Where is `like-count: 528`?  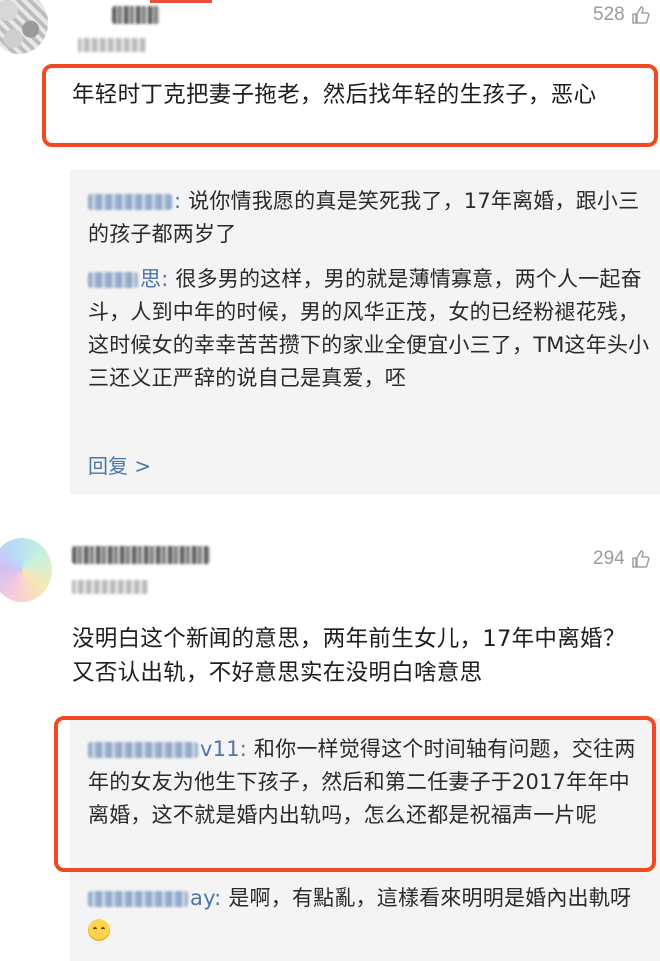 like-count: 528 is located at coordinates (609, 14).